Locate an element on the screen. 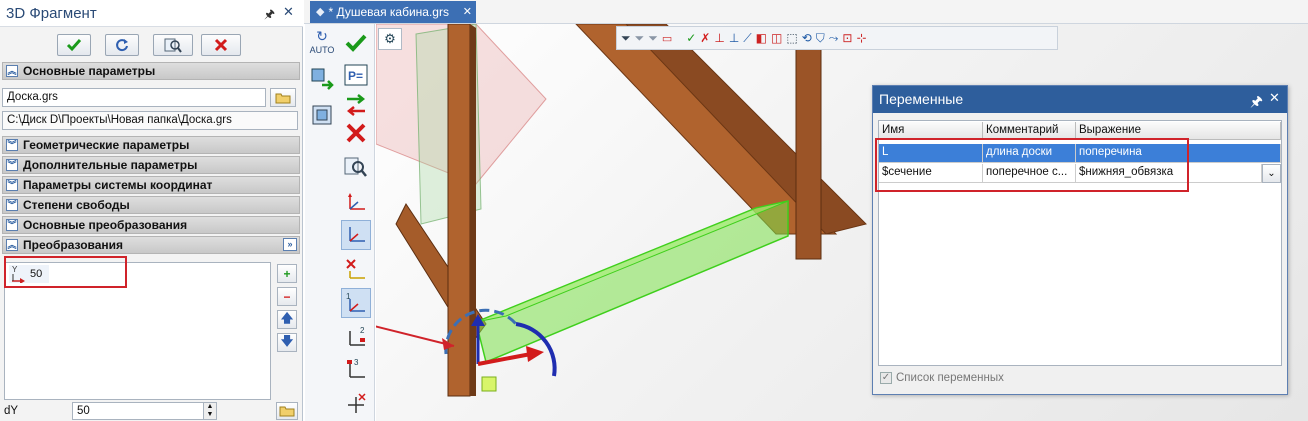 The image size is (1308, 421). browse-file-button is located at coordinates (283, 97).